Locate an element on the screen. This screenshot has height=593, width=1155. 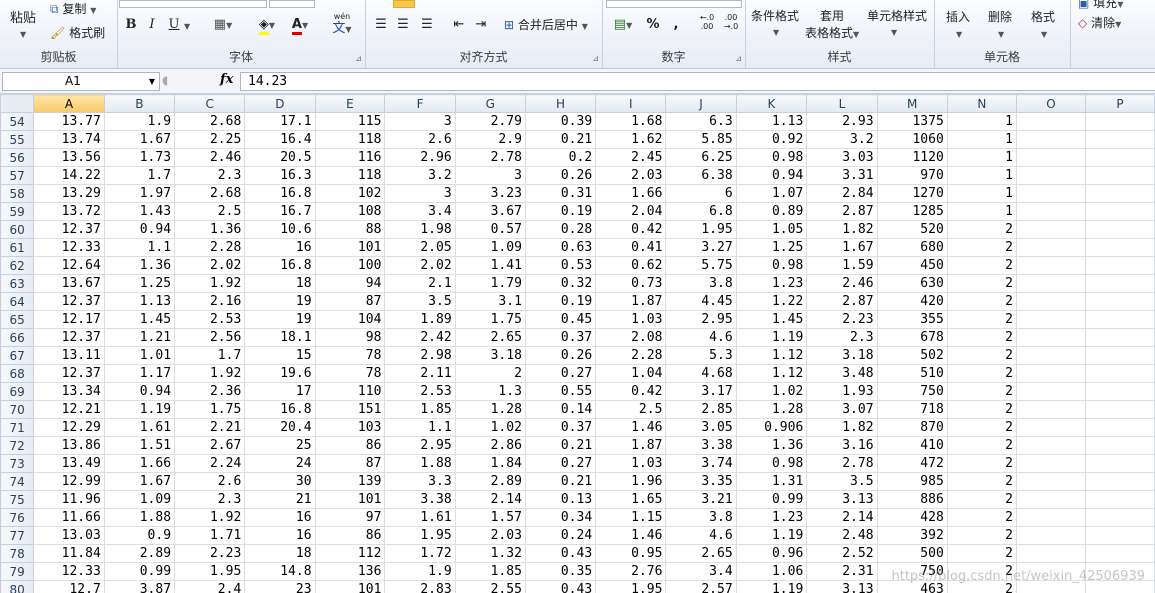
cell-m74: 985 is located at coordinates (912, 481).